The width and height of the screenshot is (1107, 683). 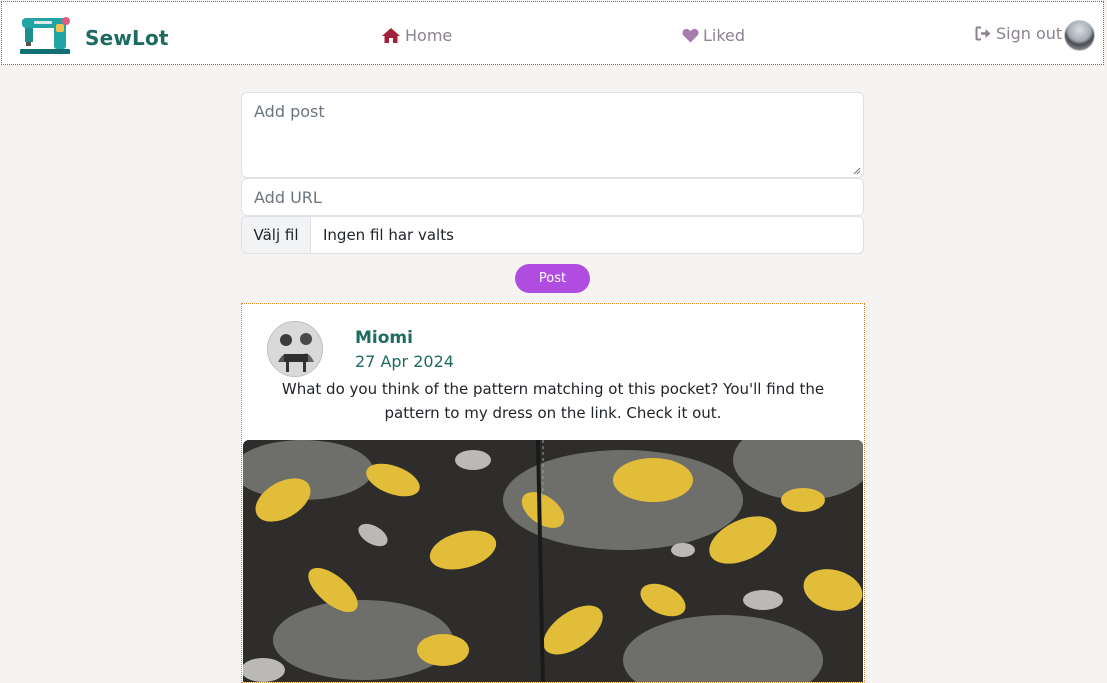 What do you see at coordinates (724, 35) in the screenshot?
I see `nav-liked-label: Liked` at bounding box center [724, 35].